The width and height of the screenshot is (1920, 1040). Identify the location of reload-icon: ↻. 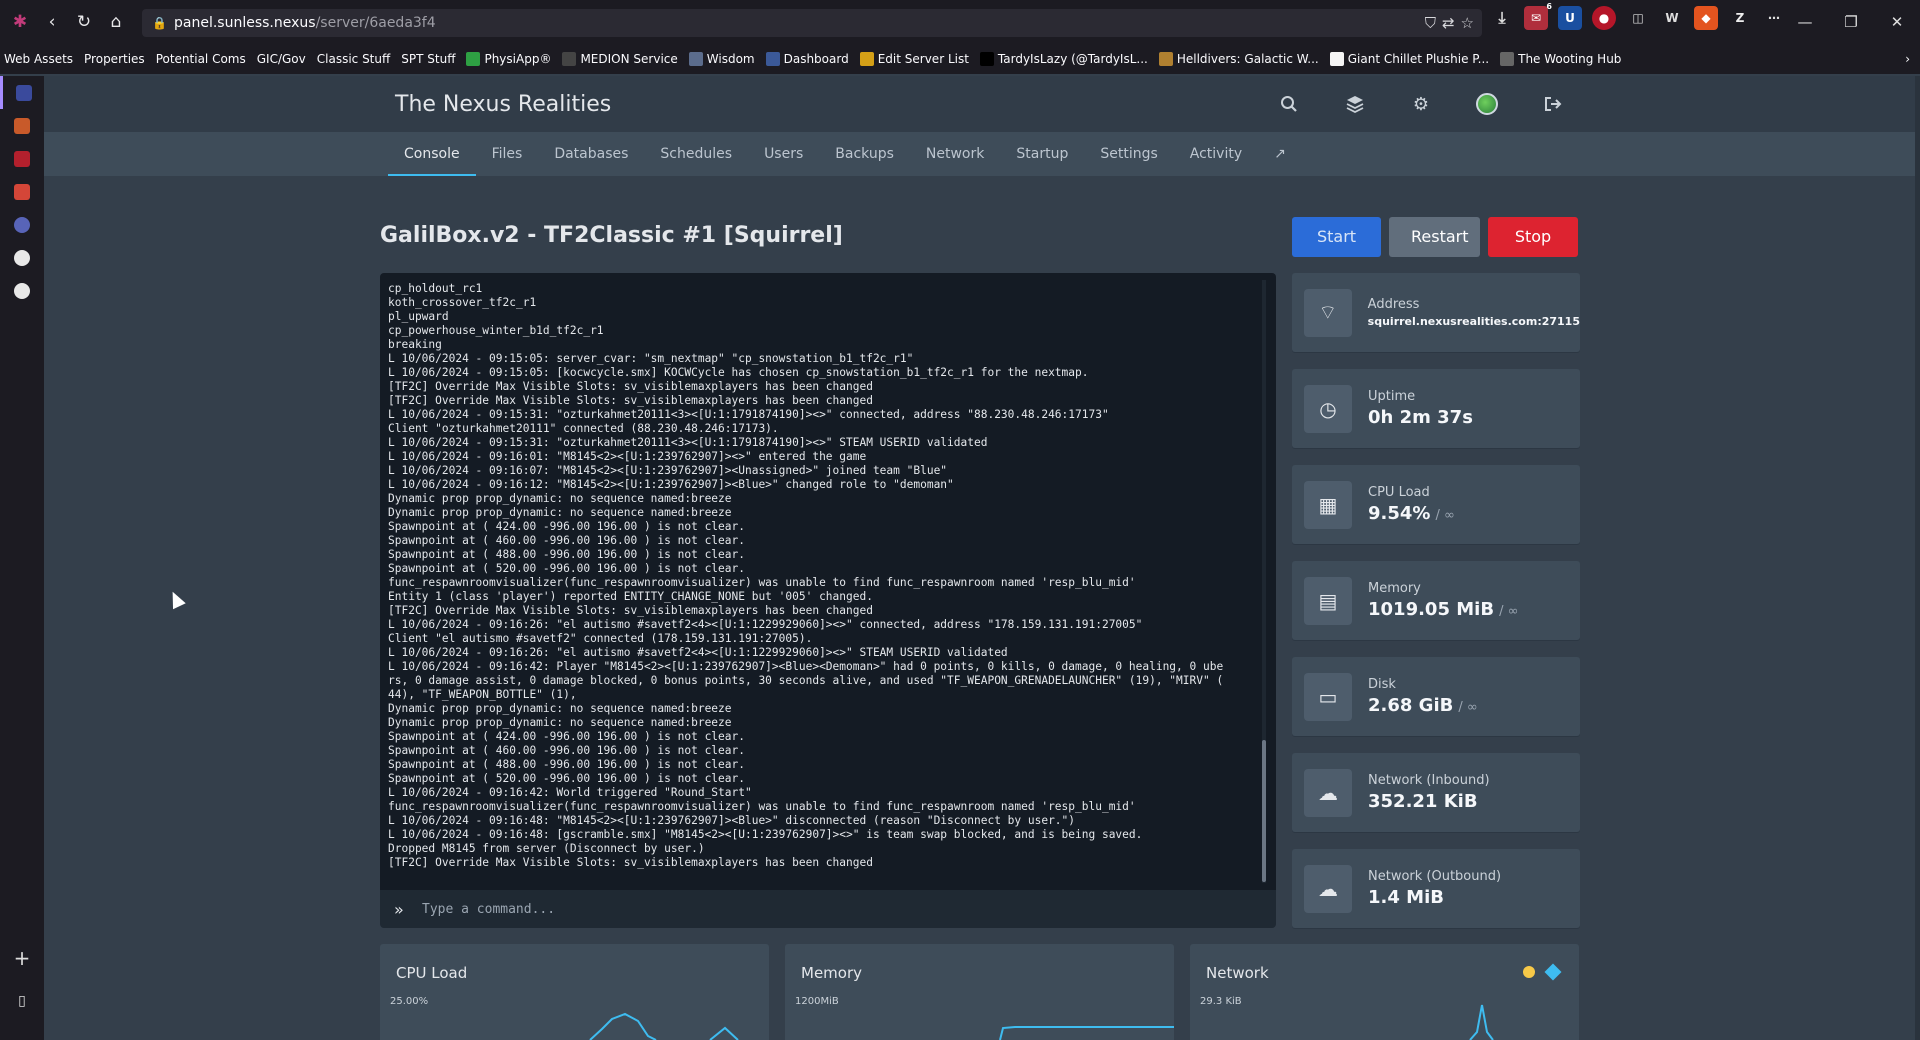
(84, 22).